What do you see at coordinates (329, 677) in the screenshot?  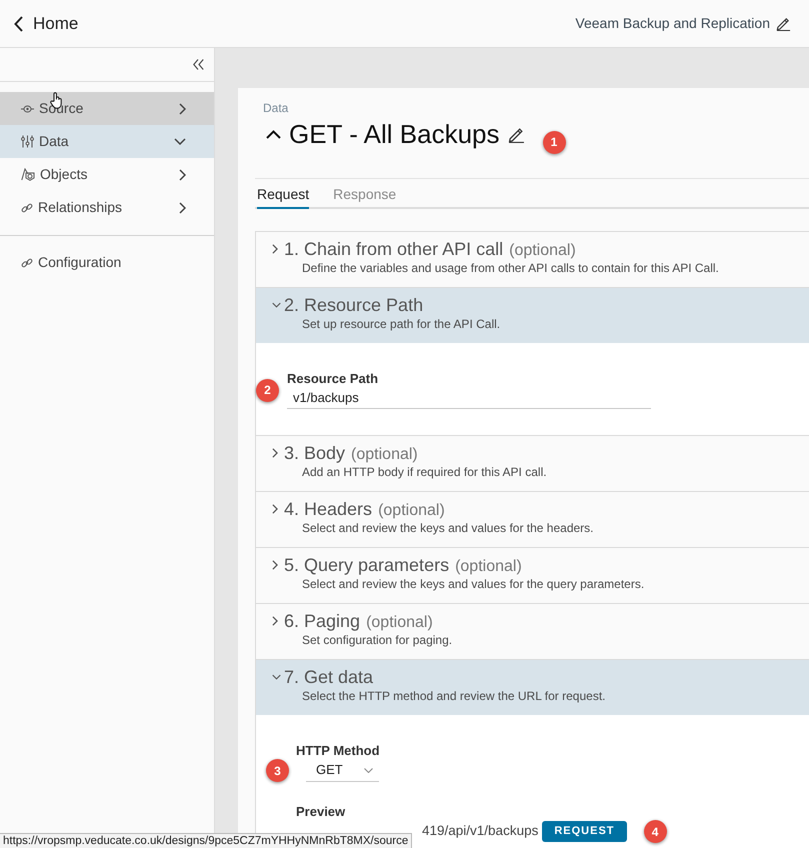 I see `section-title: 7. Get data` at bounding box center [329, 677].